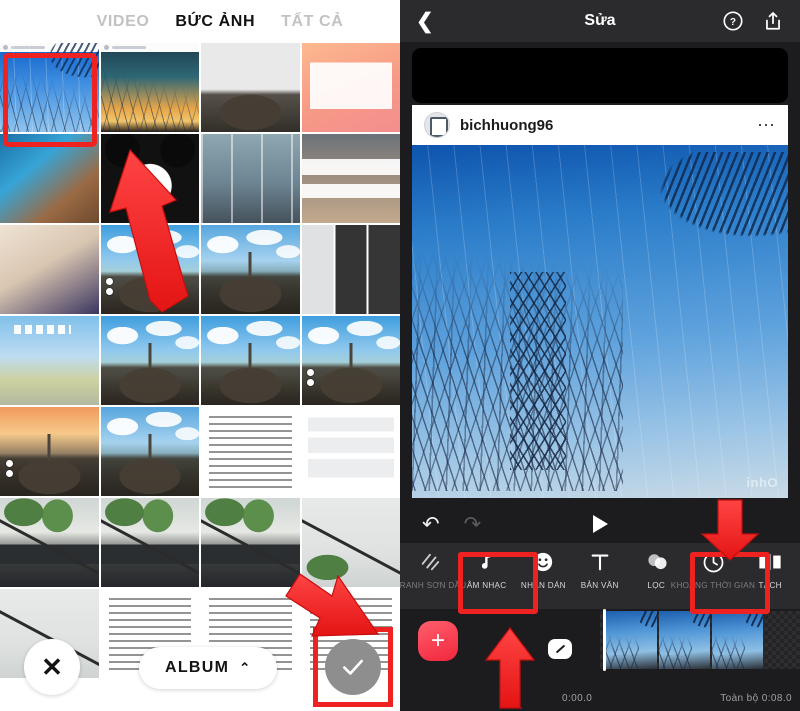  What do you see at coordinates (425, 21) in the screenshot?
I see `back-button: ❮` at bounding box center [425, 21].